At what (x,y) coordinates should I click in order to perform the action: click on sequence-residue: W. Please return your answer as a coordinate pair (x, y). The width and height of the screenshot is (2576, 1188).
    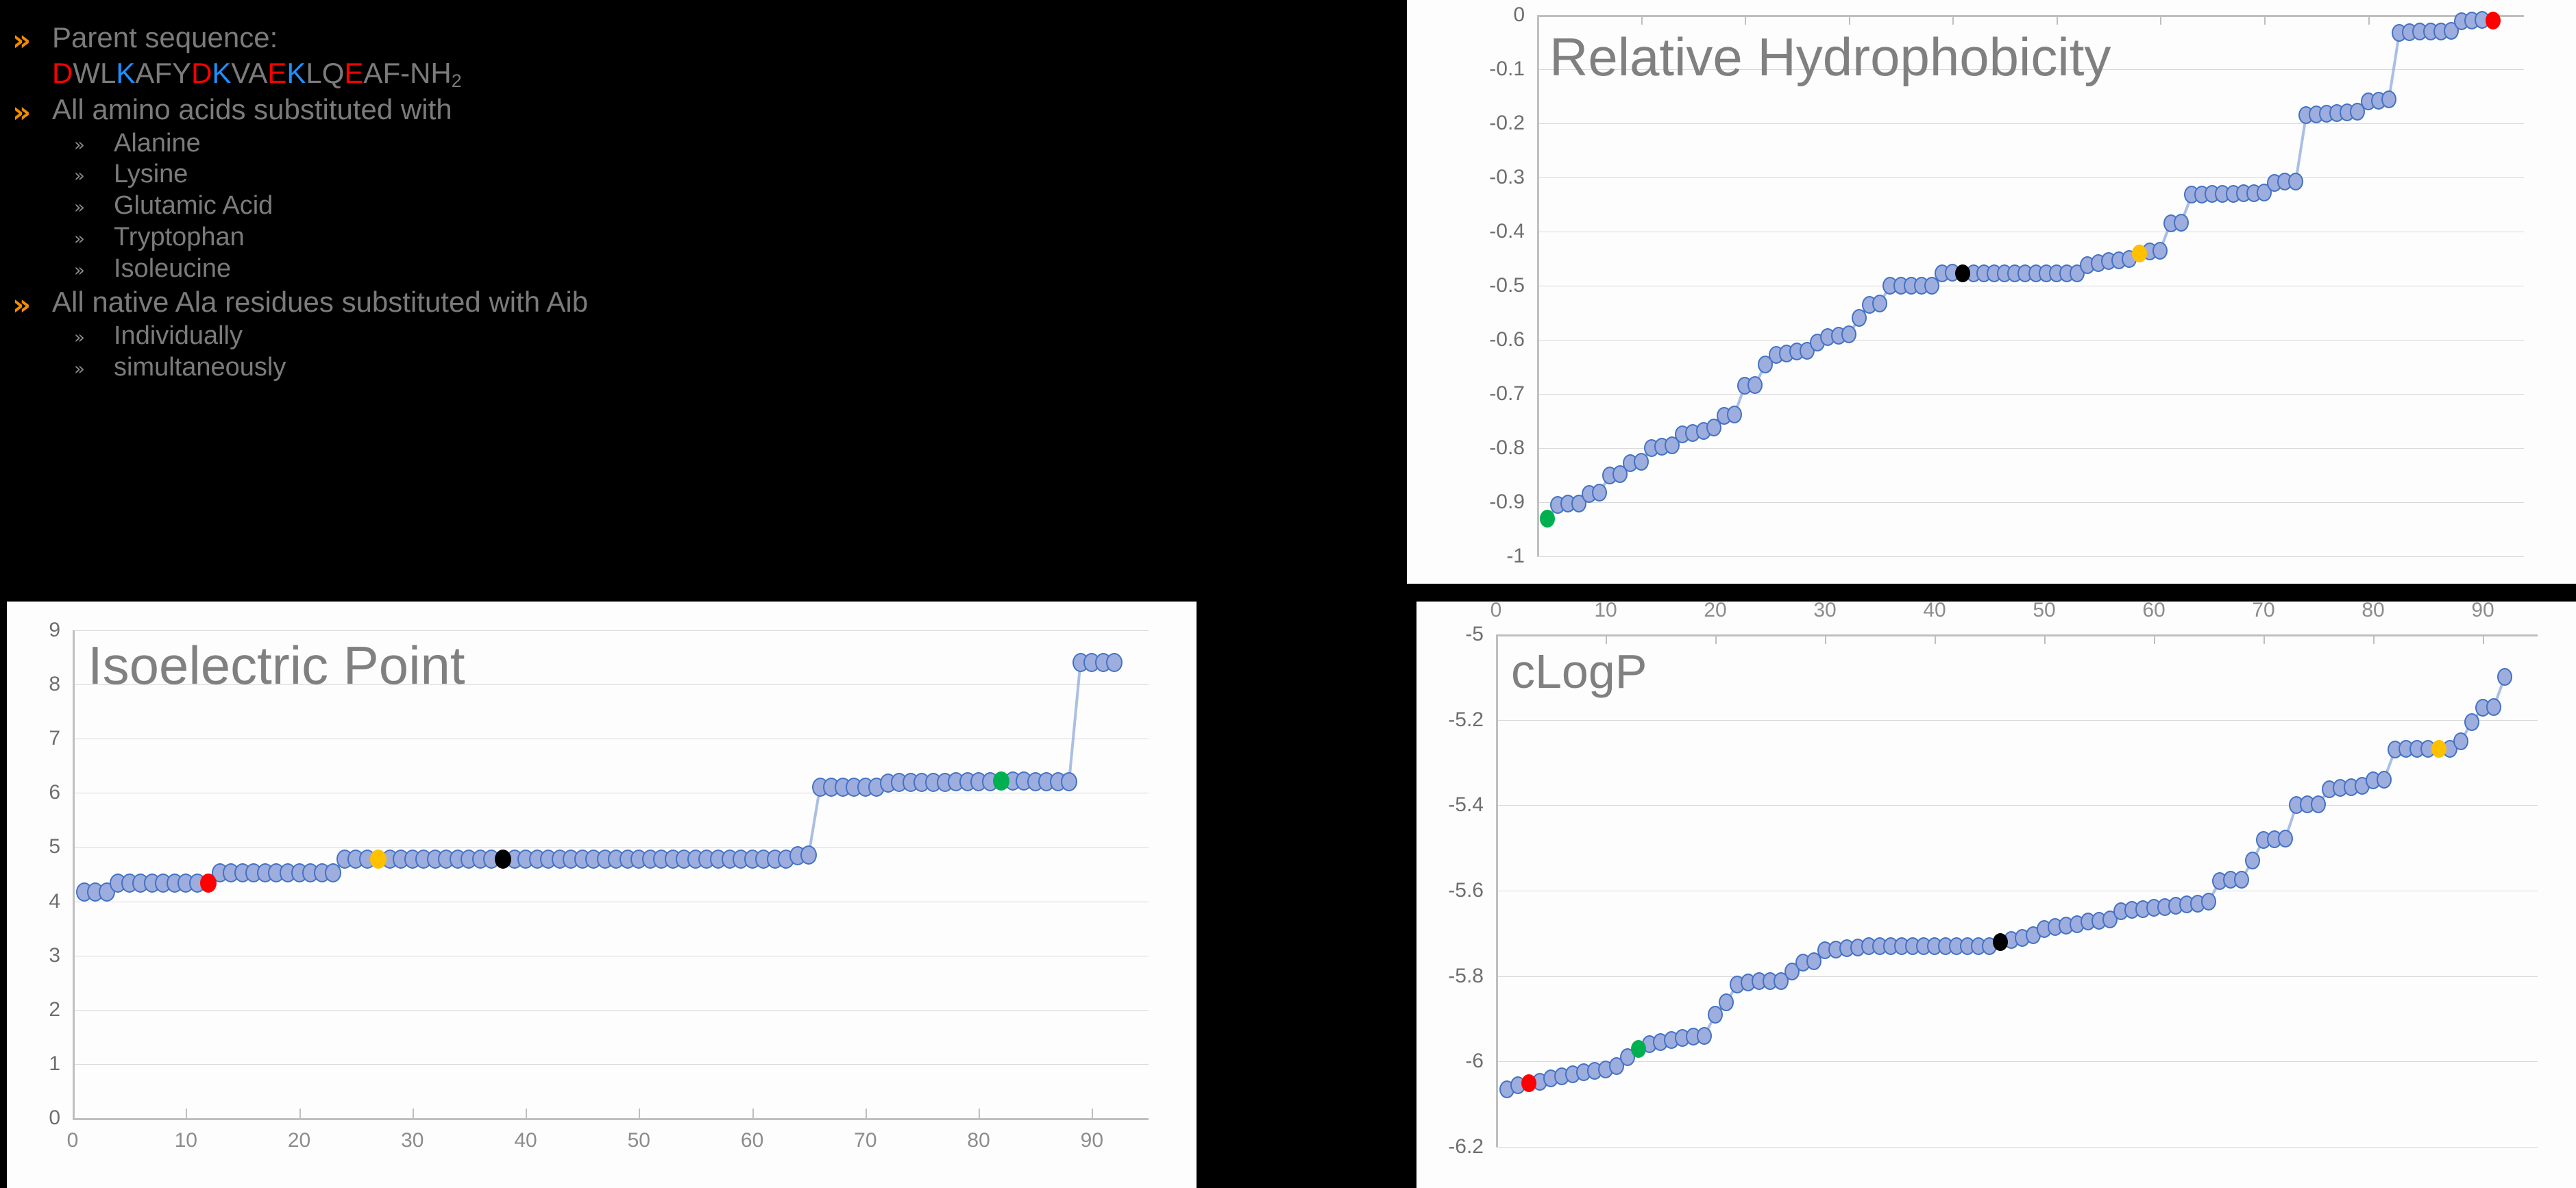
    Looking at the image, I should click on (87, 73).